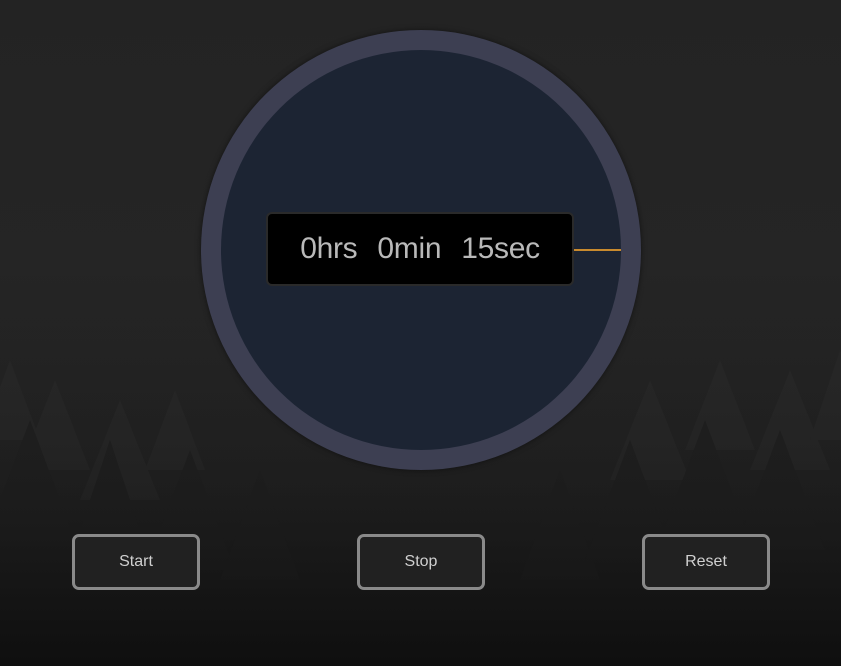  What do you see at coordinates (500, 248) in the screenshot?
I see `seconds-readout: 15sec` at bounding box center [500, 248].